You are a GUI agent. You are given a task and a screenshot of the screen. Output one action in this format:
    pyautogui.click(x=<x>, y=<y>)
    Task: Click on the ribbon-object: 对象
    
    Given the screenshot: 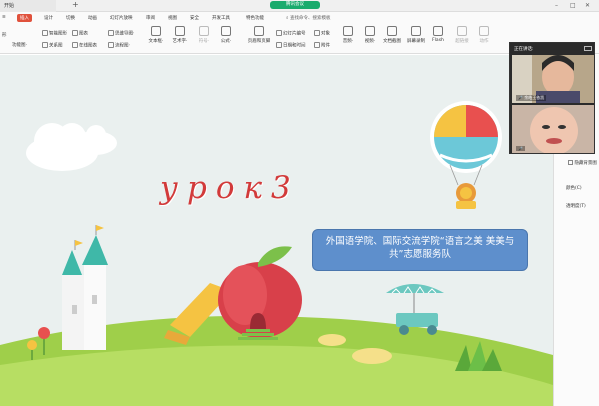 What is the action you would take?
    pyautogui.click(x=322, y=33)
    